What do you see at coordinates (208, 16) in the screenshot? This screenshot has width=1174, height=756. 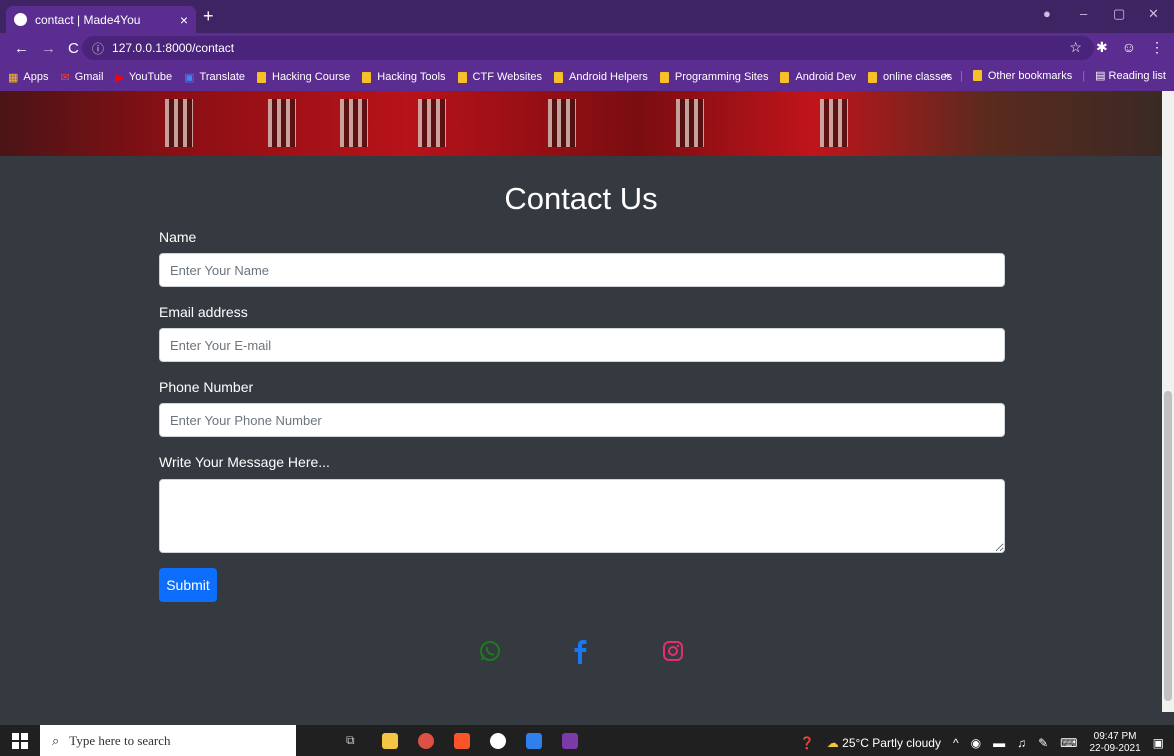 I see `new-tab-button: +` at bounding box center [208, 16].